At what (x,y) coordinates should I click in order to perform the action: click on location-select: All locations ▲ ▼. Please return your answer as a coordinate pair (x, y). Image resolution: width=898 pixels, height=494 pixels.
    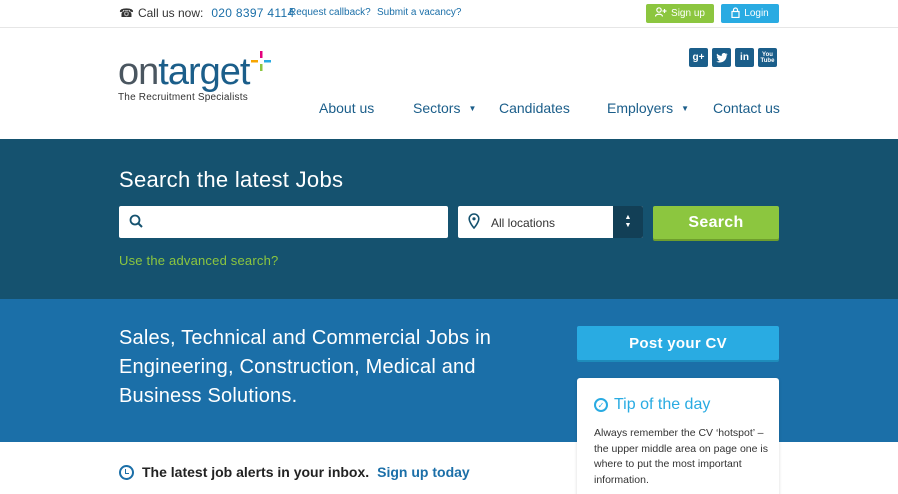
    Looking at the image, I should click on (550, 222).